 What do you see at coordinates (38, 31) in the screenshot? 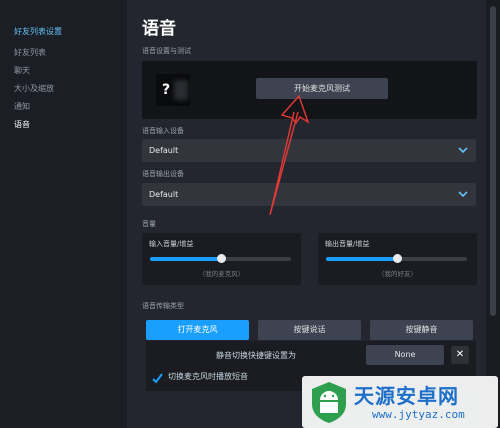
I see `sidebar-header: 好友列表设置` at bounding box center [38, 31].